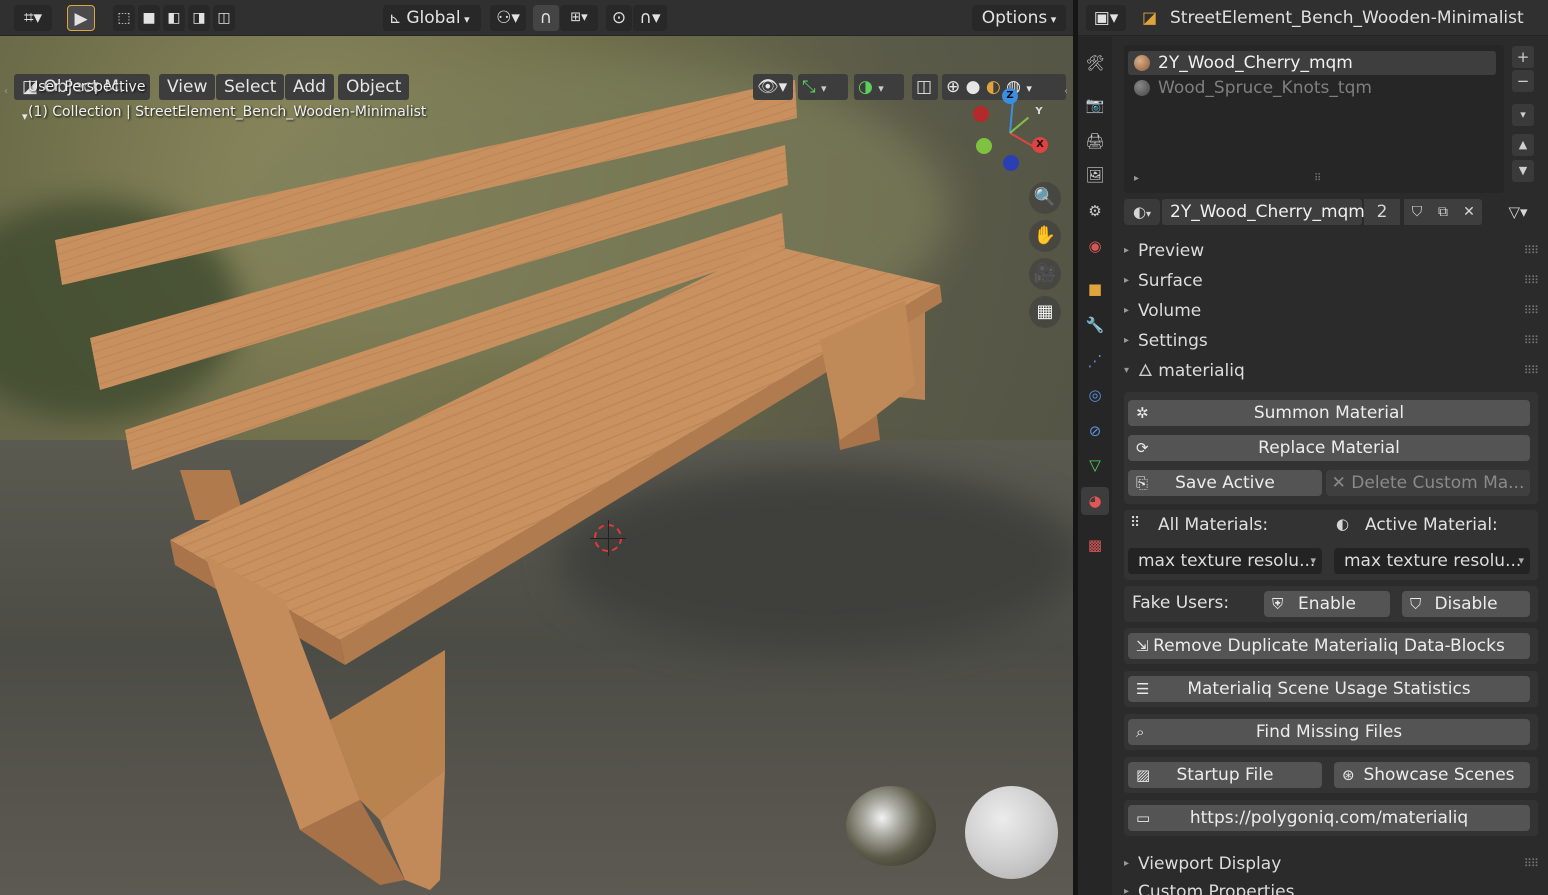  Describe the element at coordinates (650, 18) in the screenshot. I see `falloff-icon: ∩▾` at that location.